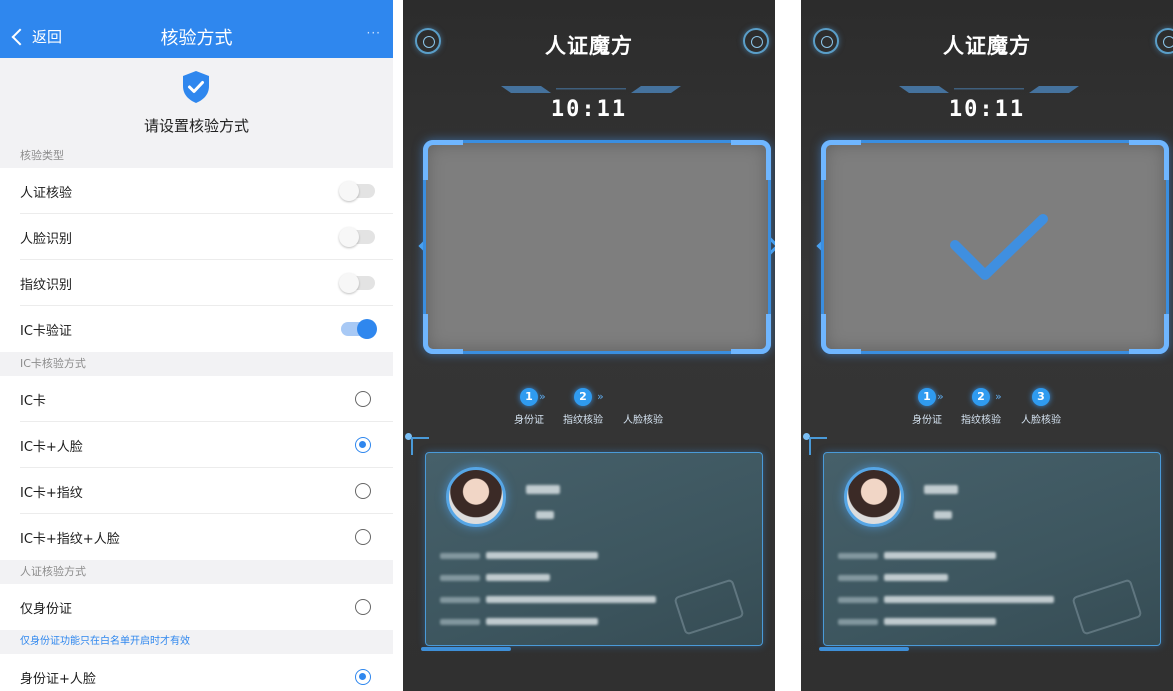  I want to click on radio-row-ic-fingerprint: IC卡+指纹, so click(196, 491).